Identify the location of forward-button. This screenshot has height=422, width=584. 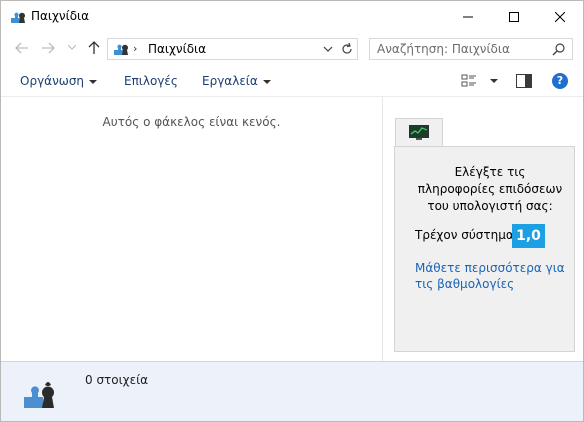
(48, 48).